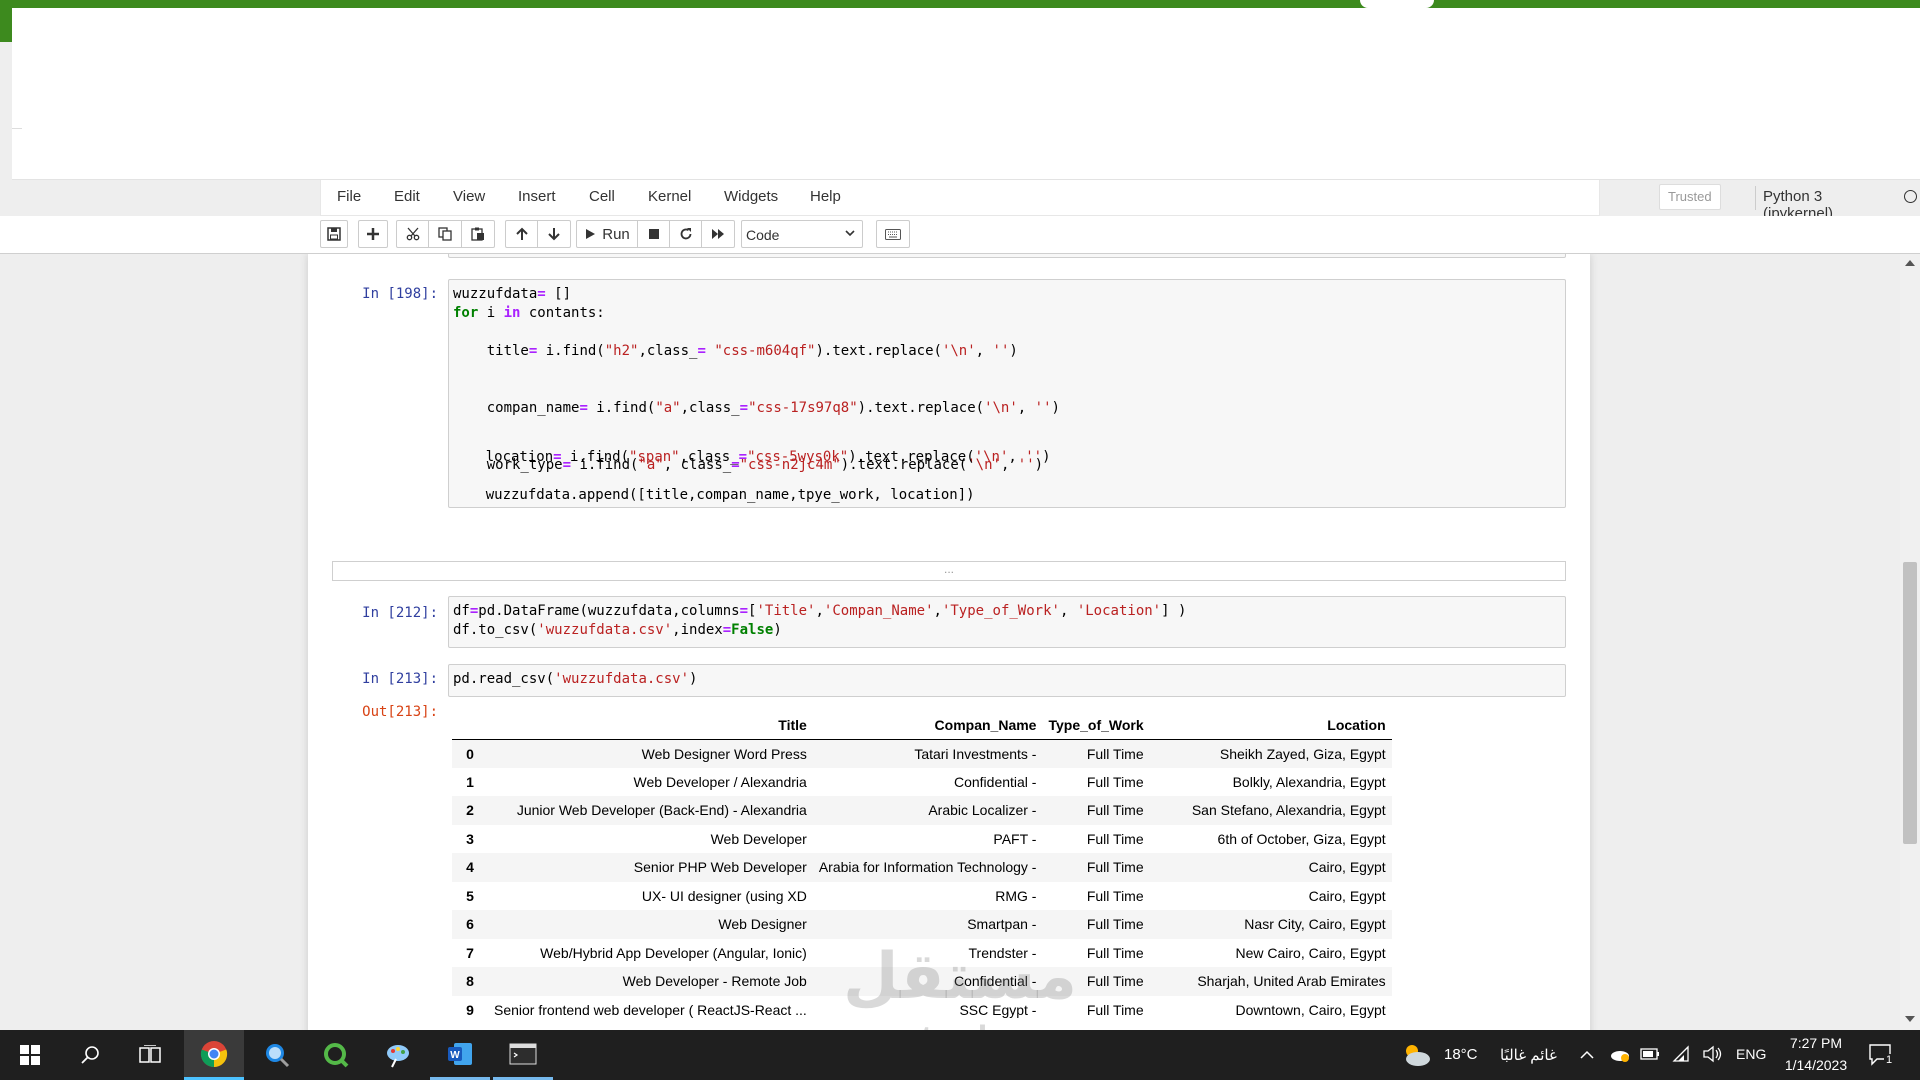  I want to click on scroll-thumb, so click(1910, 703).